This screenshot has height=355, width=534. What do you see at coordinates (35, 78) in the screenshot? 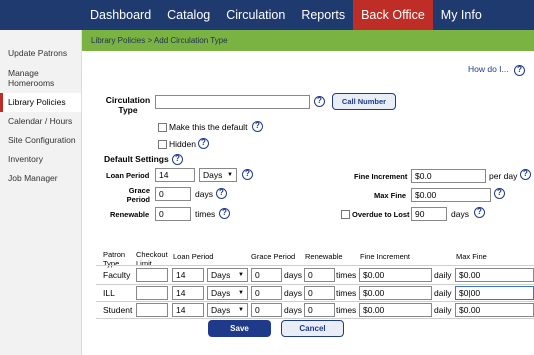
I see `sidebar-item-manage-homerooms: Manage Homerooms` at bounding box center [35, 78].